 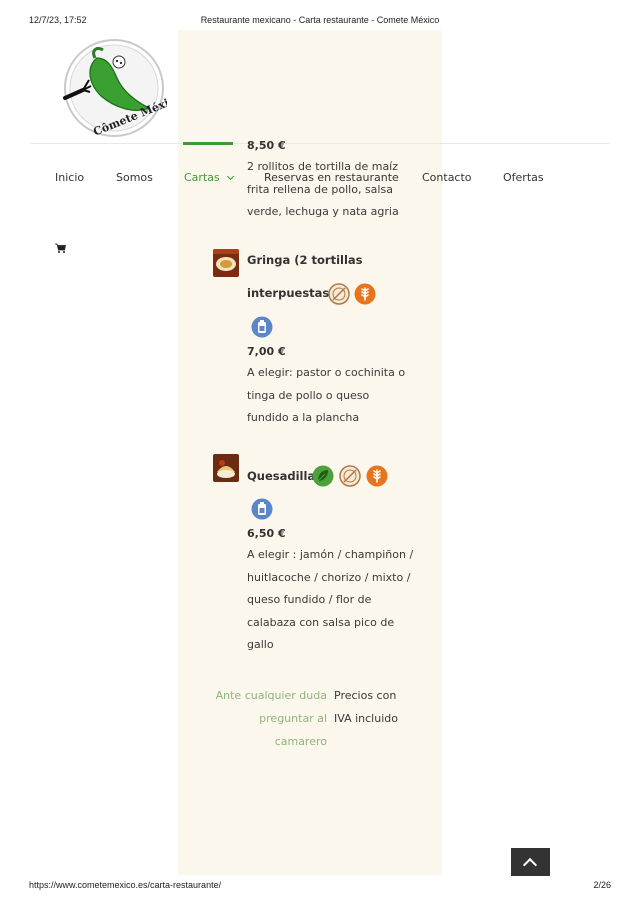 What do you see at coordinates (323, 211) in the screenshot?
I see `dish-description-line: verde, lechuga y nata agria` at bounding box center [323, 211].